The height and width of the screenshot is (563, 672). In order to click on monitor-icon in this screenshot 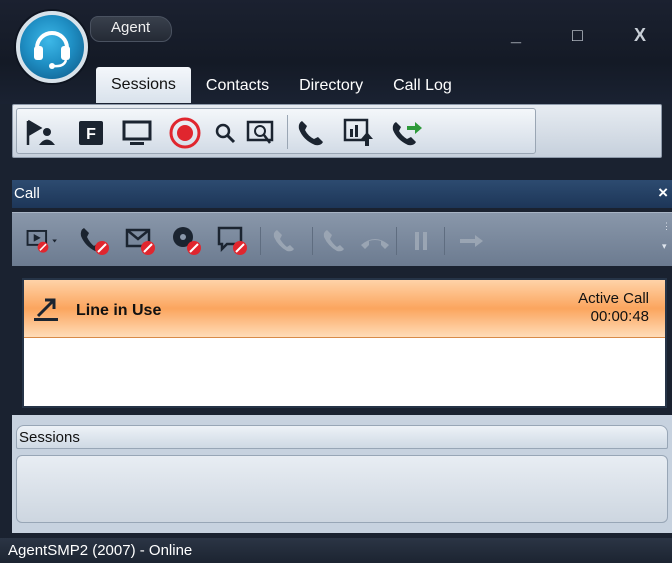, I will do `click(137, 133)`.